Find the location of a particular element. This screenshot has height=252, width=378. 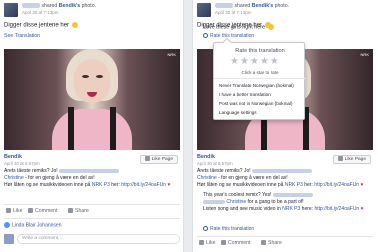

shared-page-line: Bendik April 30 at 6:57pm Like Page is located at coordinates (285, 161).